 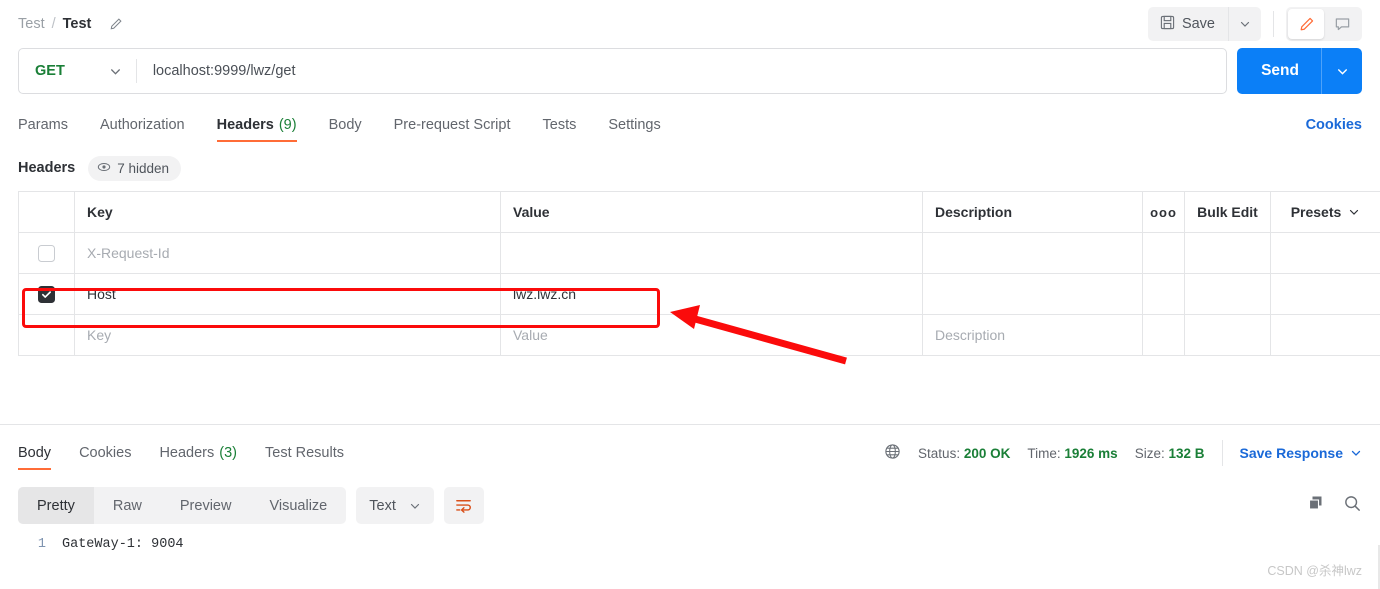 I want to click on url-bar: GET Send, so click(x=690, y=71).